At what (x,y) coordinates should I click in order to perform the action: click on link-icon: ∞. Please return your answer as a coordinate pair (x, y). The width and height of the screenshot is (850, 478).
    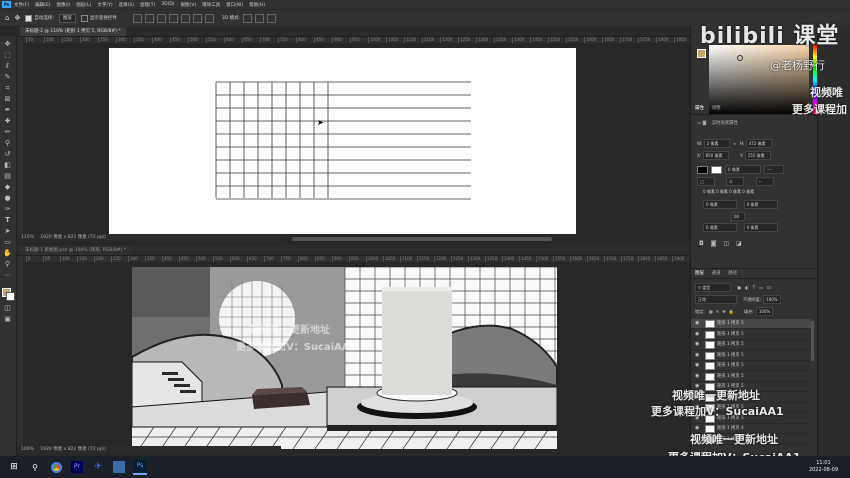
    Looking at the image, I should click on (735, 143).